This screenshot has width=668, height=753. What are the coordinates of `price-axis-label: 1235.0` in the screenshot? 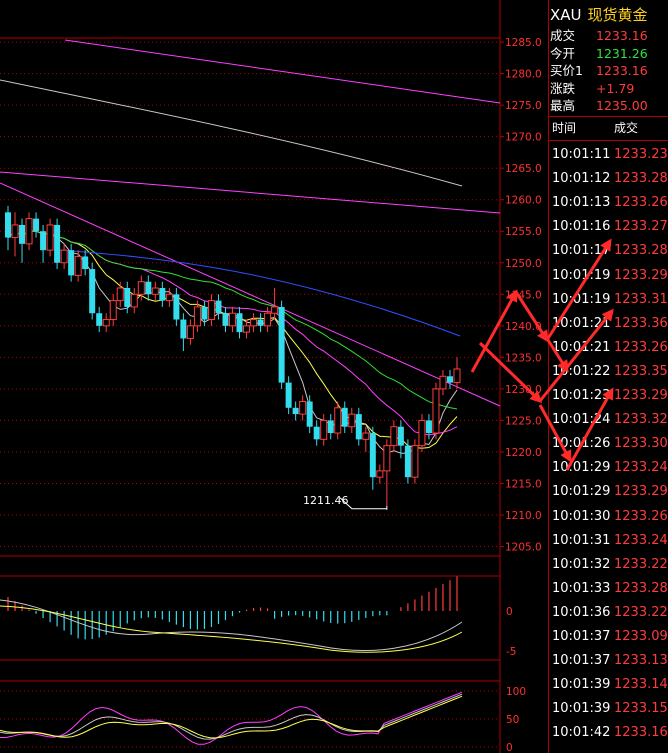 It's located at (523, 358).